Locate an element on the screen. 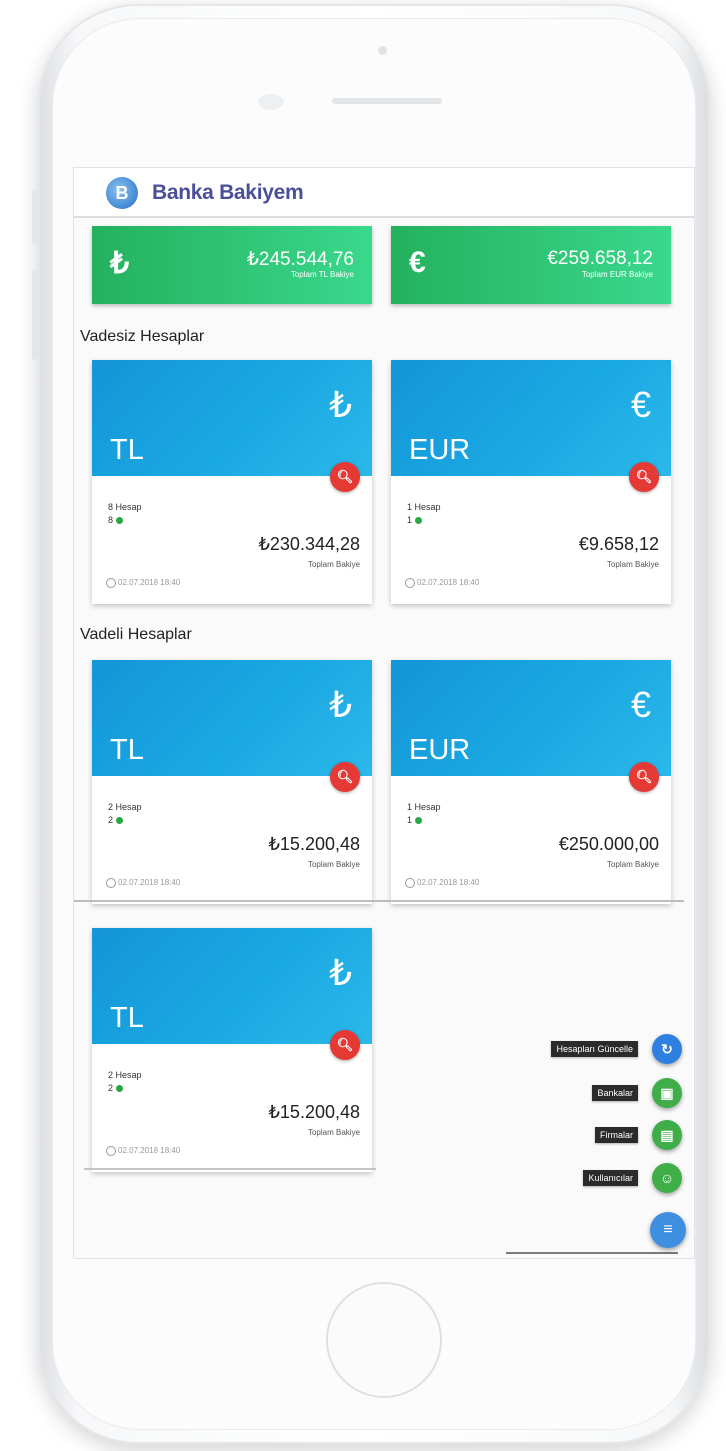 The width and height of the screenshot is (726, 1451). fab-action-label: Firmalar is located at coordinates (616, 1135).